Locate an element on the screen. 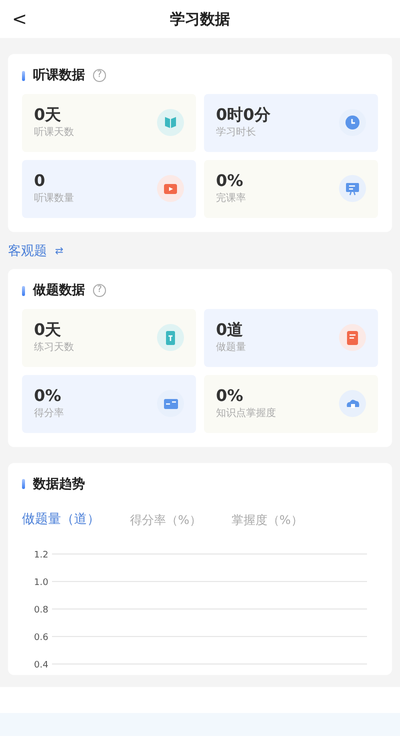 This screenshot has height=738, width=400. stat-label: 得分率 is located at coordinates (49, 413).